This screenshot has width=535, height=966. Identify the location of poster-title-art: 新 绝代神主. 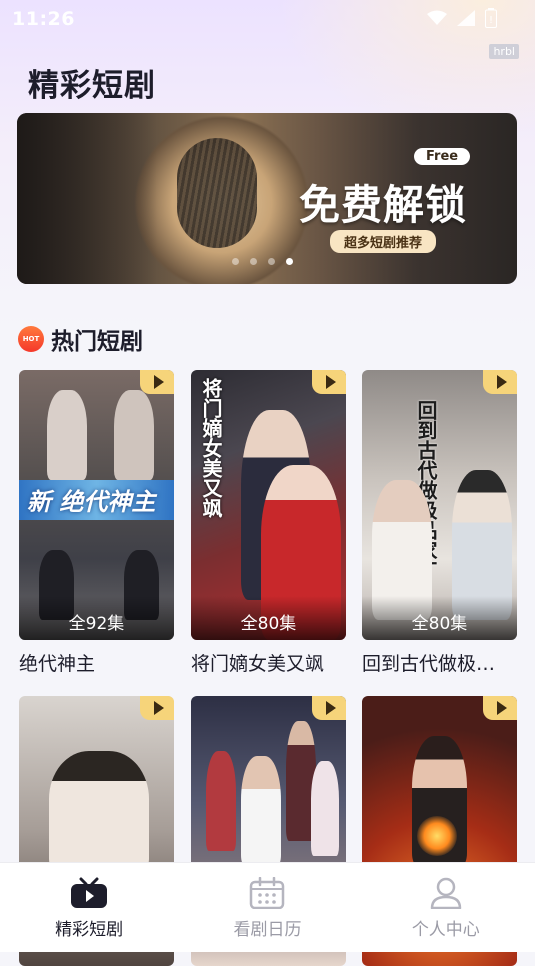
(91, 502).